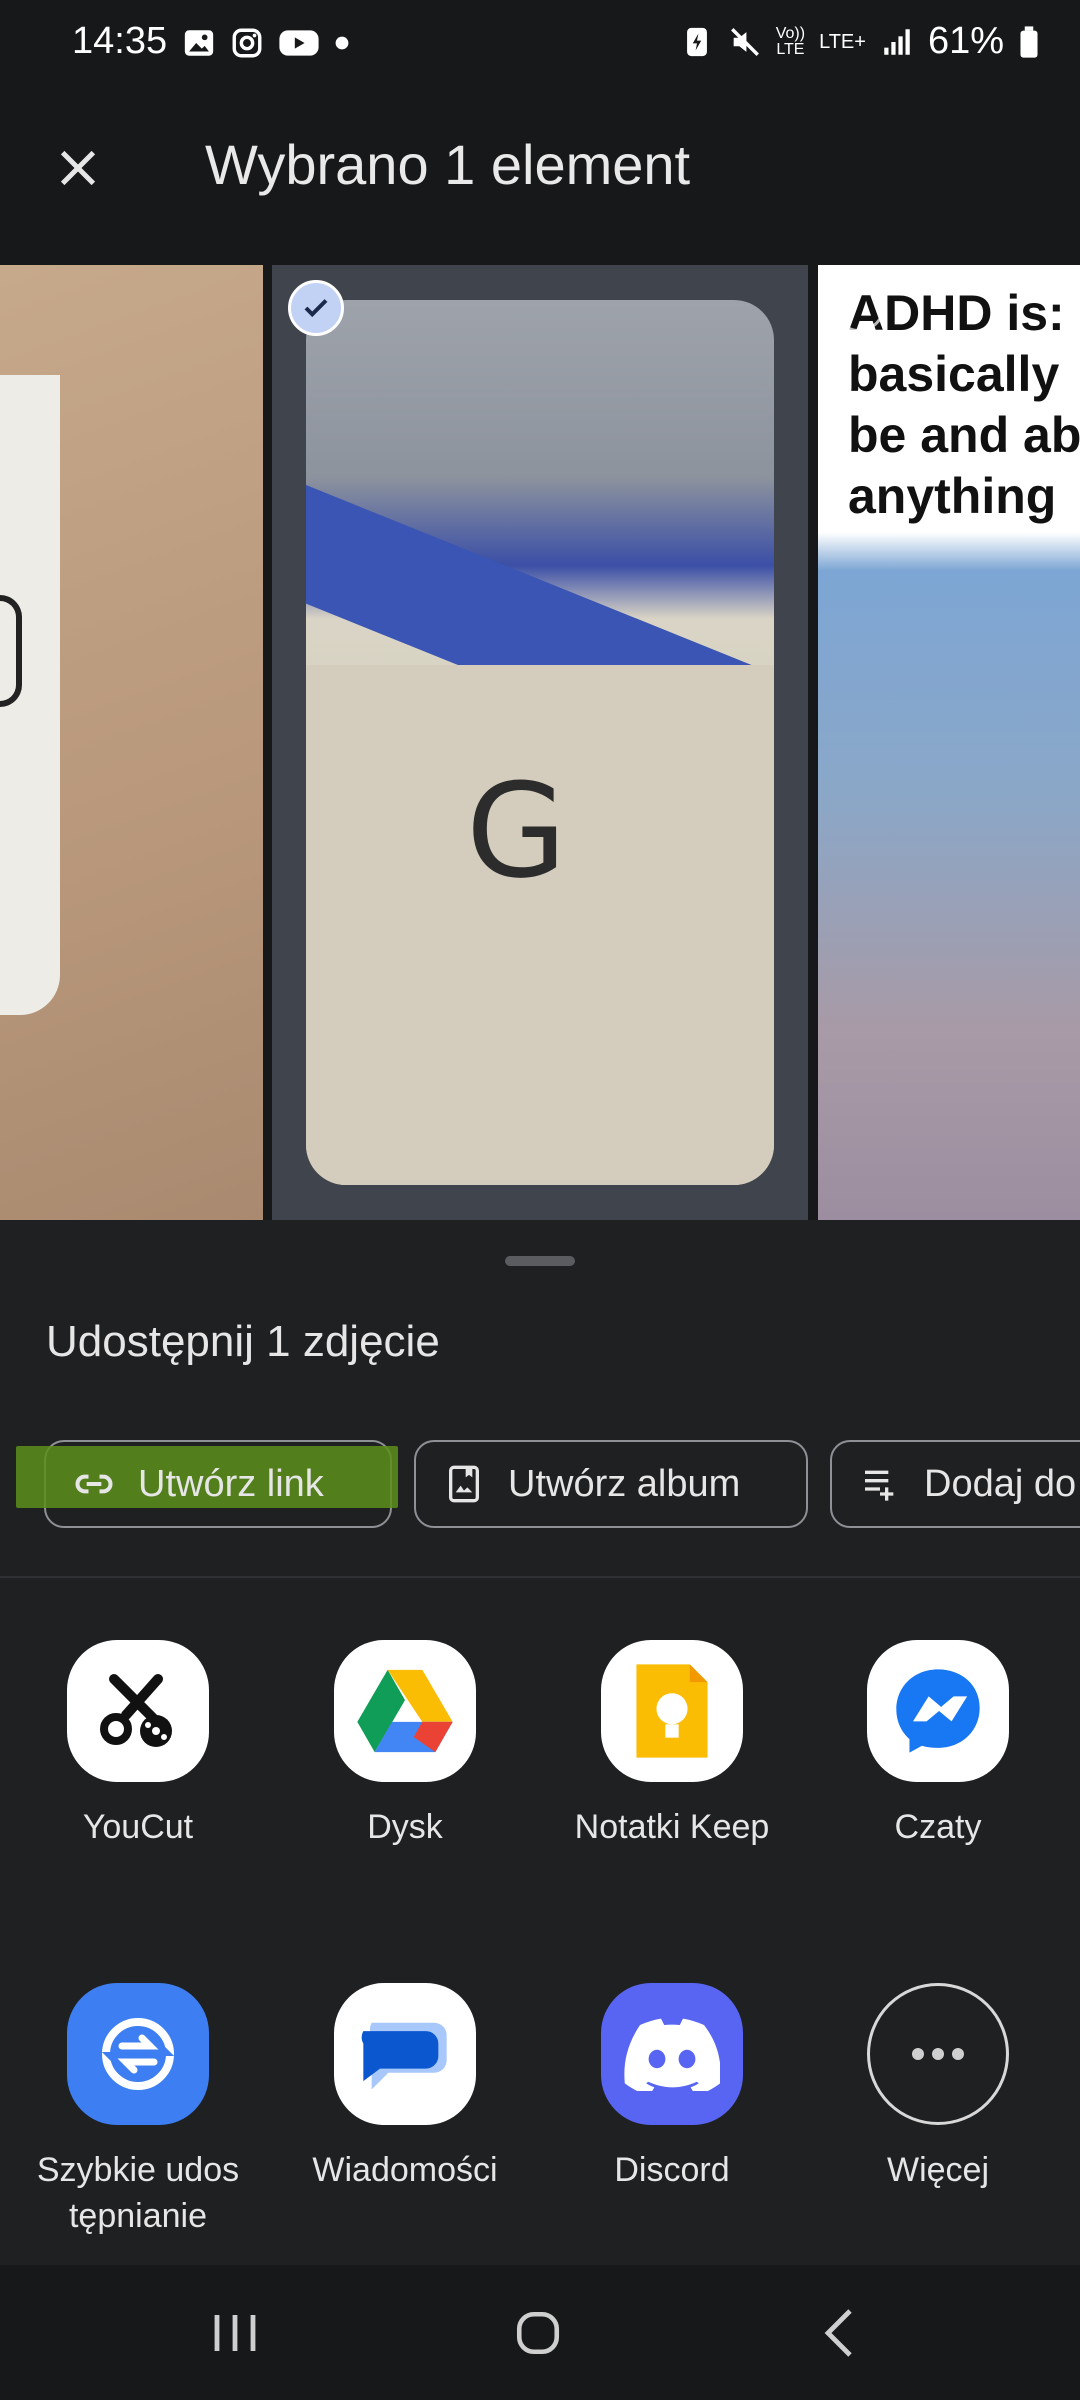 The image size is (1080, 2400). I want to click on app-szybkie-udostepnianie: Szybkie udos tępnianie, so click(138, 2111).